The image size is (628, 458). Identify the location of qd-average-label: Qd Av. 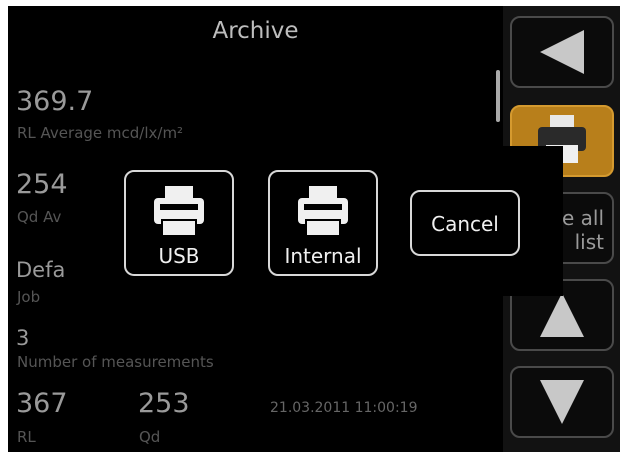
(39, 217).